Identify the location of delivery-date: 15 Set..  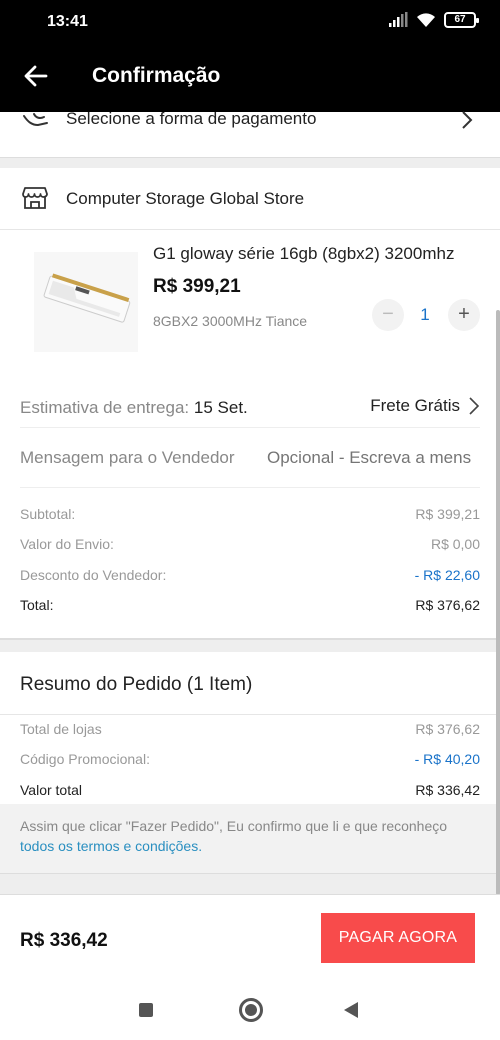
(220, 407).